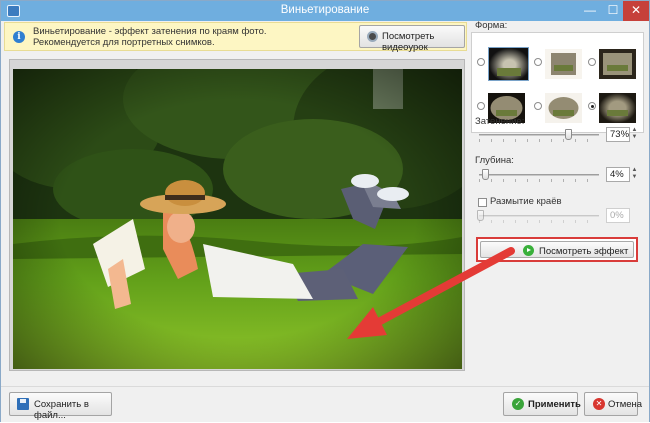 This screenshot has width=650, height=423. I want to click on shape-label: Форма:, so click(491, 25).